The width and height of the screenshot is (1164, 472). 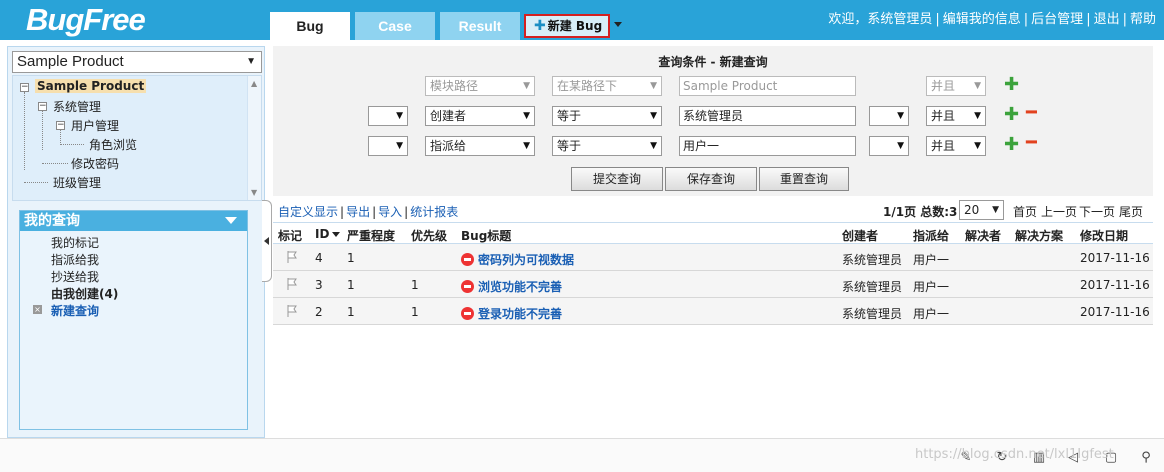 I want to click on logic-select-1: 并且 ▼, so click(x=956, y=86).